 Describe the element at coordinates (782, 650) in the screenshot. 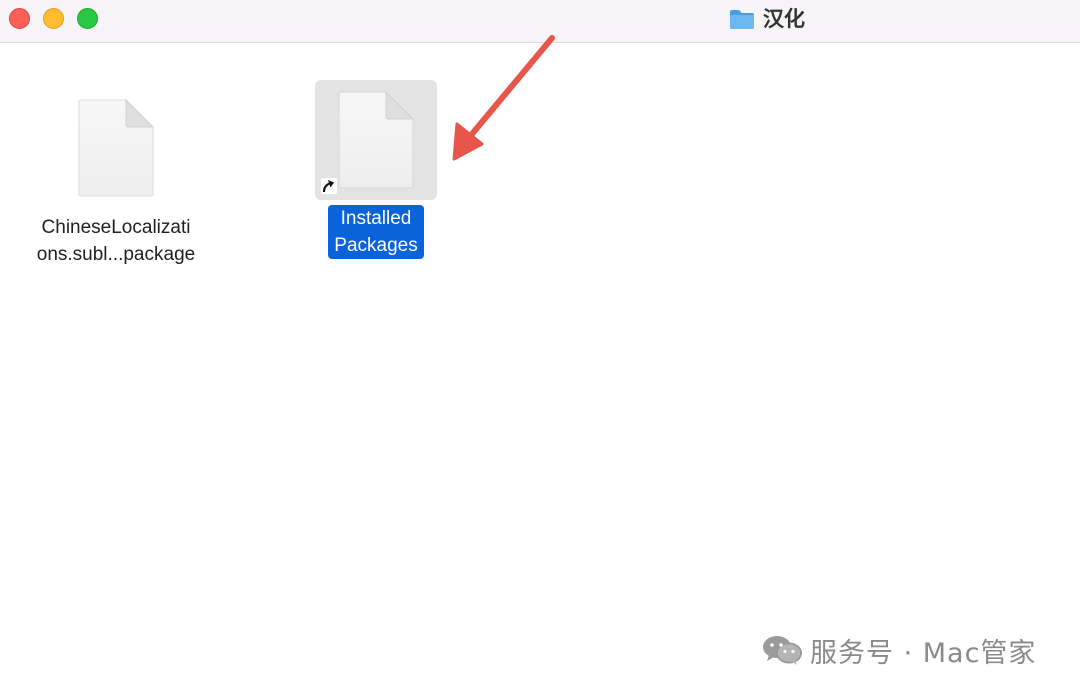

I see `wechat-icon` at that location.